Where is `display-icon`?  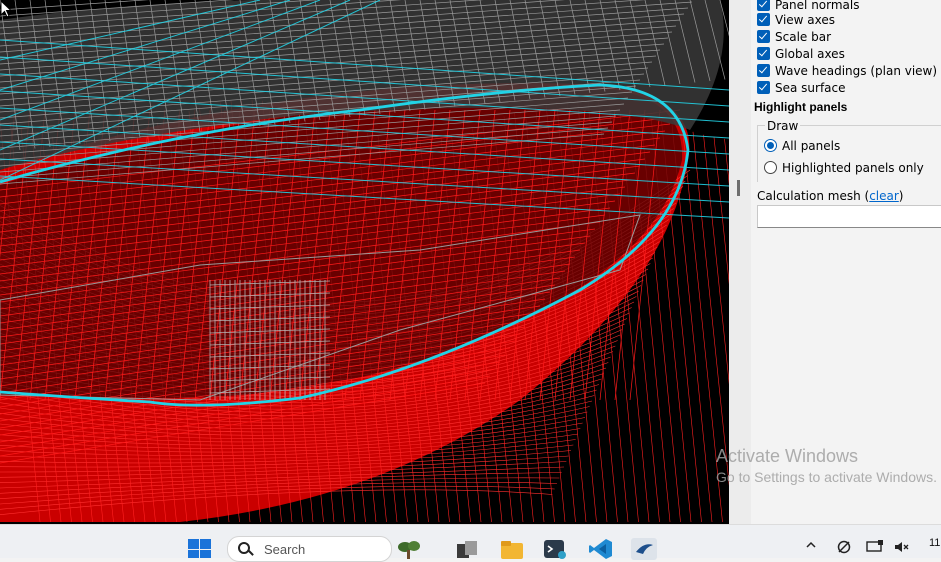 display-icon is located at coordinates (875, 548).